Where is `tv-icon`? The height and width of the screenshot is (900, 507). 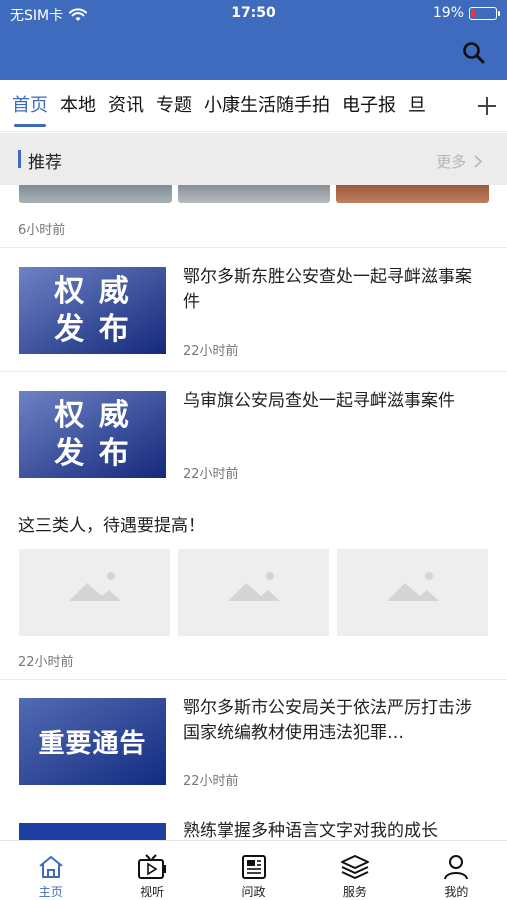
tv-icon is located at coordinates (152, 866).